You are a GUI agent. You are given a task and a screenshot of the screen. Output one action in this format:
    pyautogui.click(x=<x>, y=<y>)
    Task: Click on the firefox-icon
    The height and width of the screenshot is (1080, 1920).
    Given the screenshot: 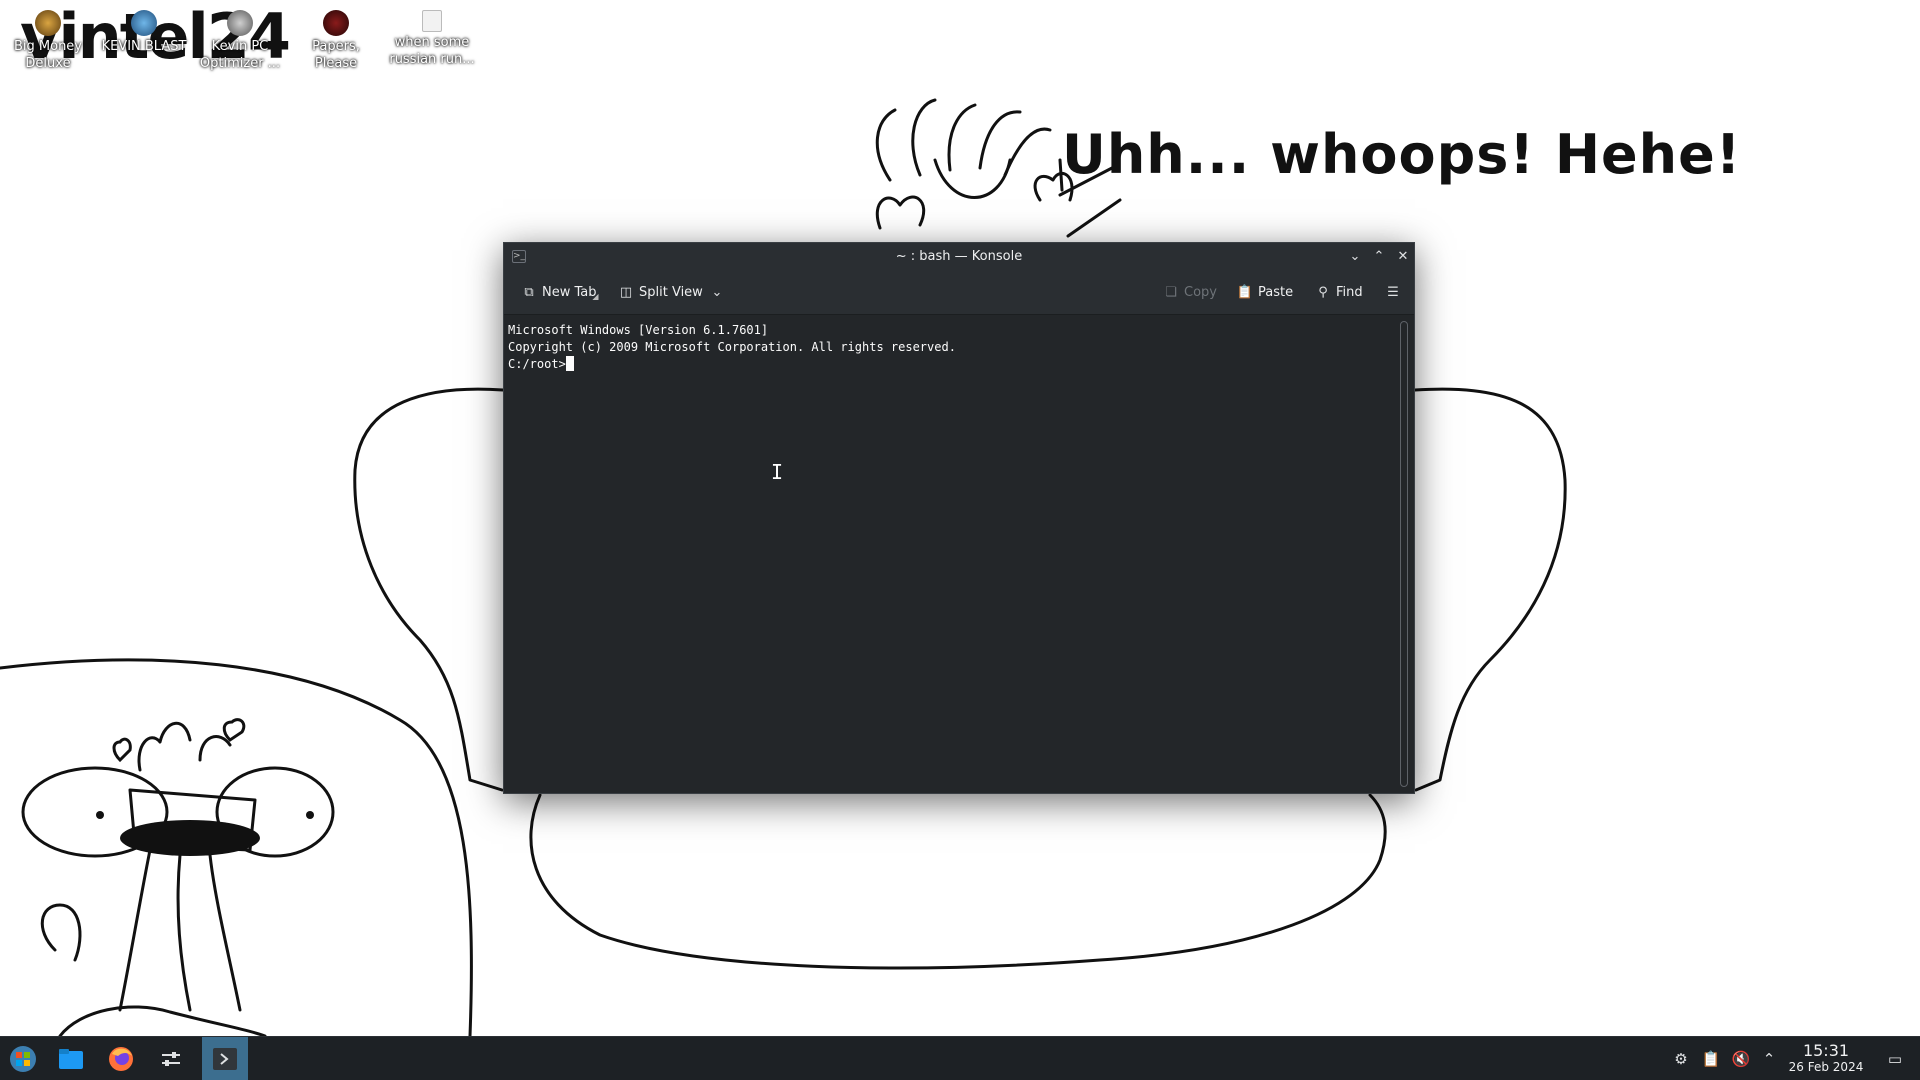 What is the action you would take?
    pyautogui.click(x=121, y=1059)
    